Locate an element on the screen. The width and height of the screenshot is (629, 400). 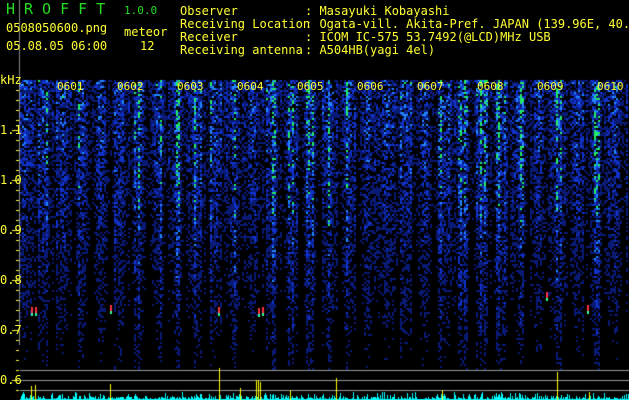
time-label: 0604 is located at coordinates (250, 86).